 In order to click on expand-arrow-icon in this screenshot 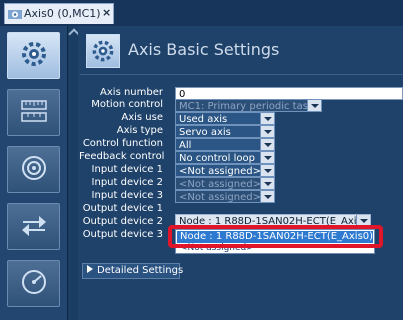, I will do `click(90, 269)`.